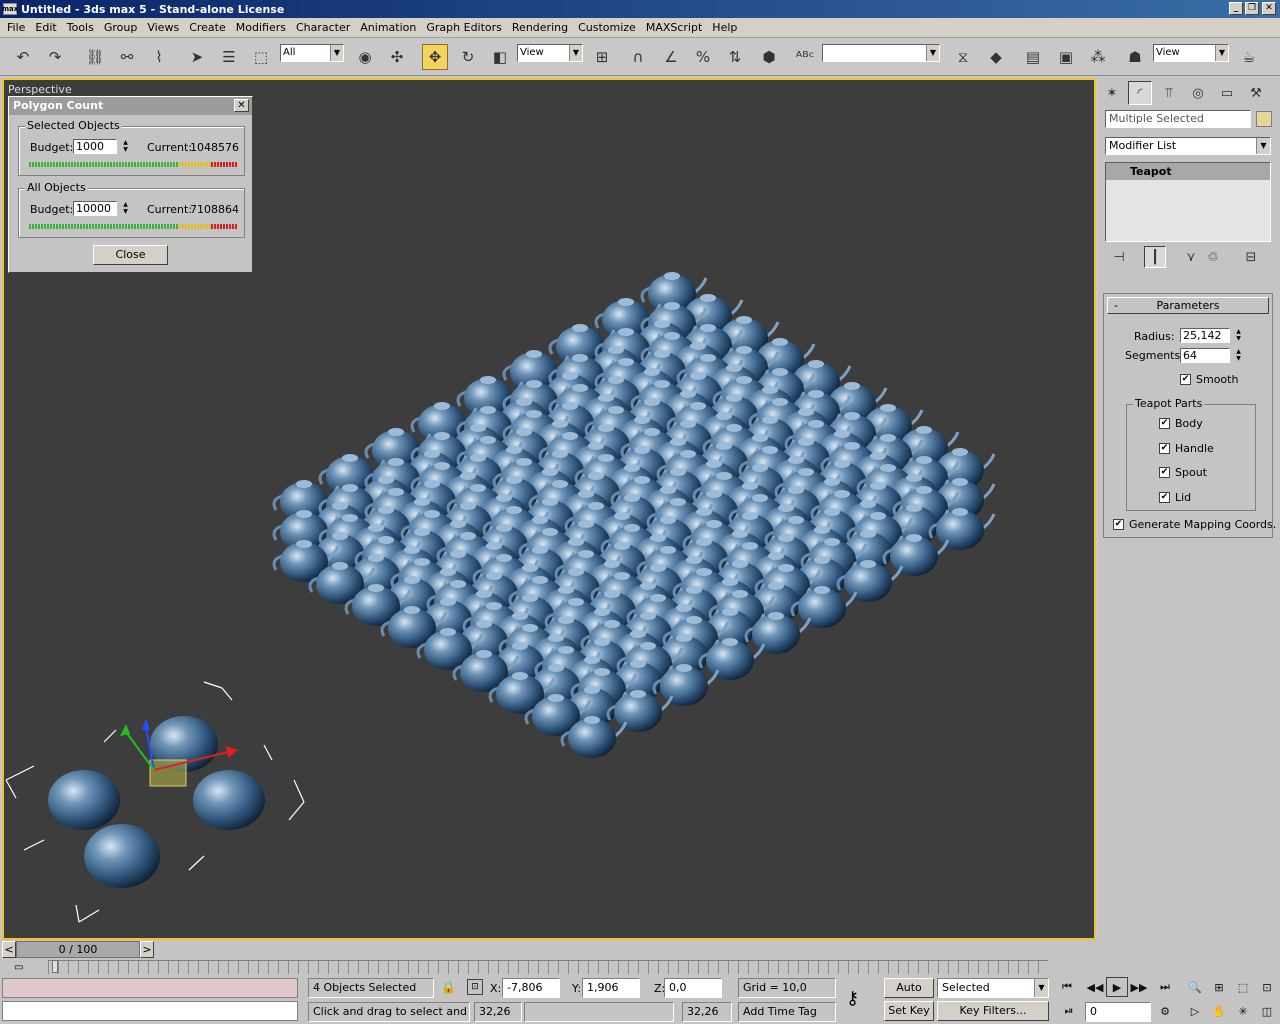  What do you see at coordinates (464, 27) in the screenshot?
I see `menu-graph-editors: Graph Editors` at bounding box center [464, 27].